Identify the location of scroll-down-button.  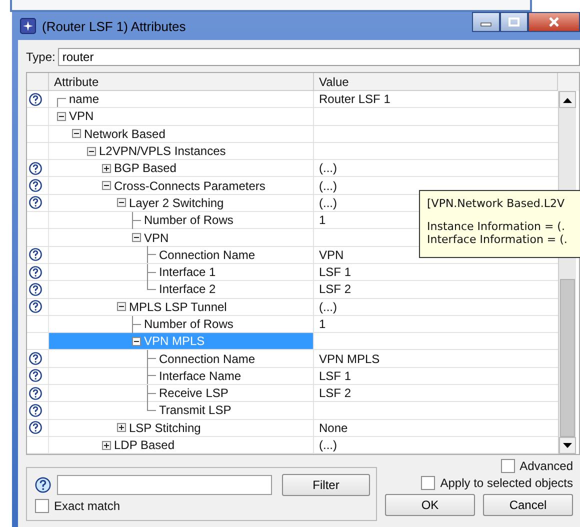
(567, 445).